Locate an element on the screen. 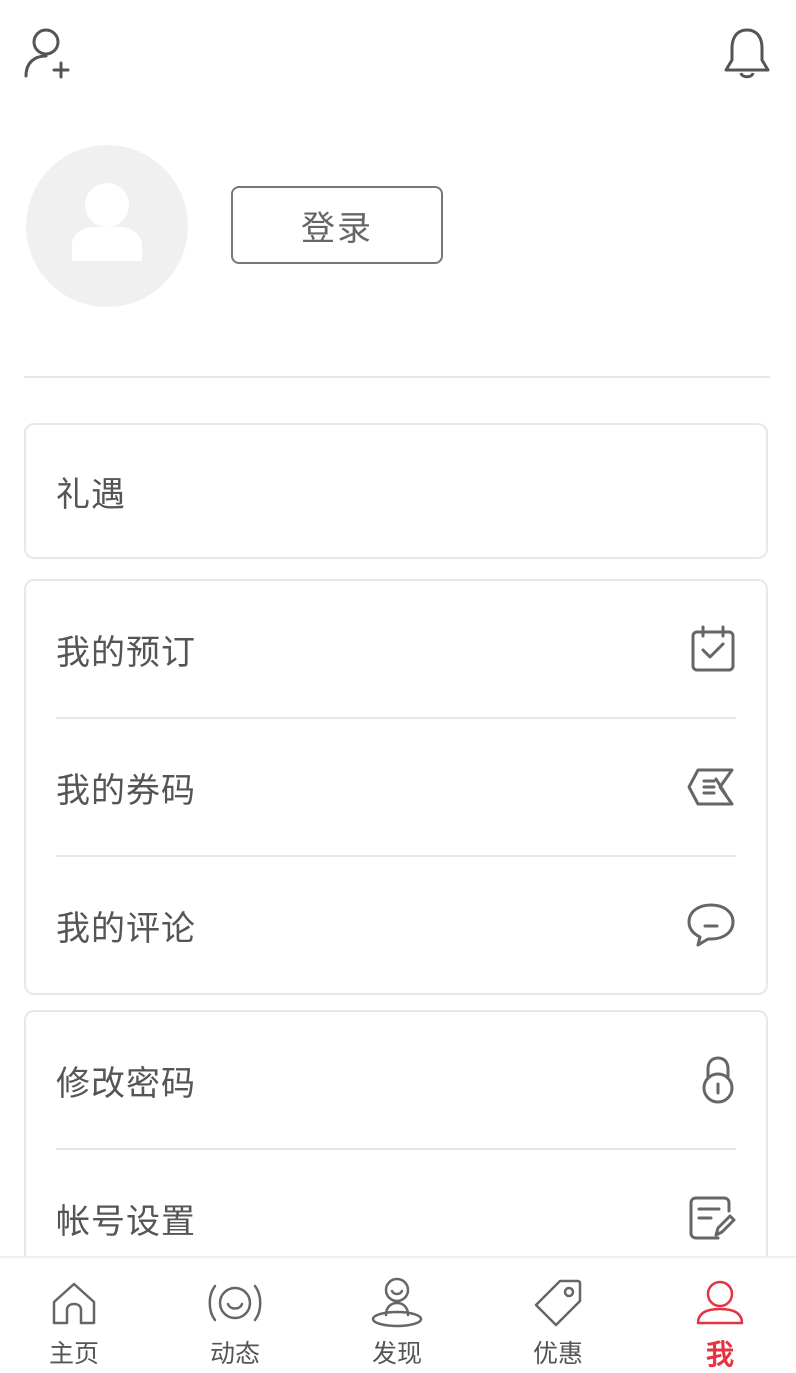 The image size is (796, 1373). tab-home: 主页 is located at coordinates (74, 1315).